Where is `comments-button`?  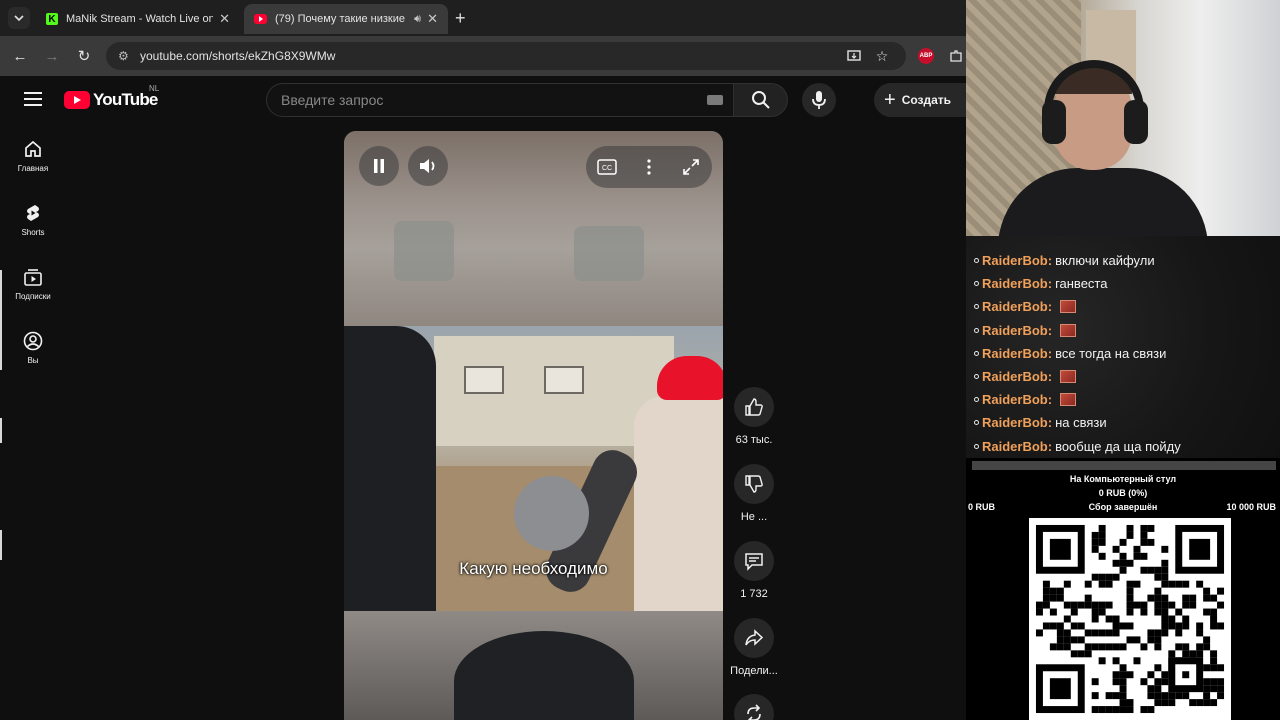
comments-button is located at coordinates (754, 561).